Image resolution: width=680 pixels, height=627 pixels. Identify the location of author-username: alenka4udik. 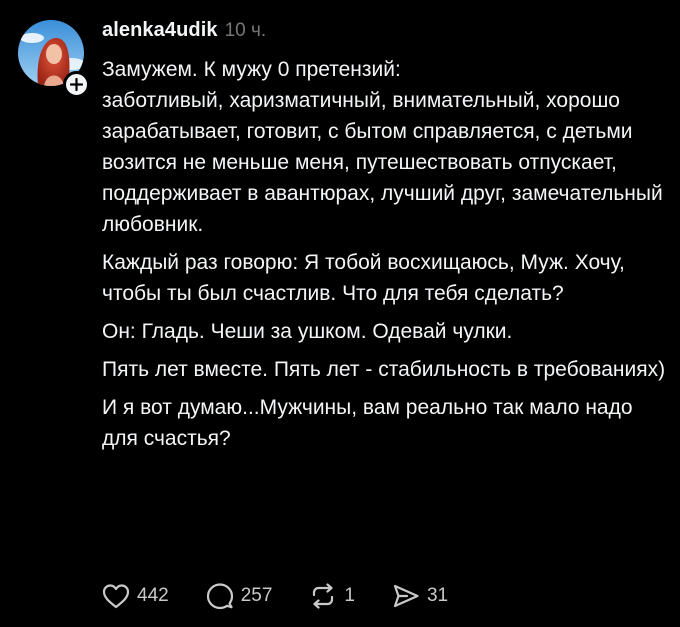
(160, 30).